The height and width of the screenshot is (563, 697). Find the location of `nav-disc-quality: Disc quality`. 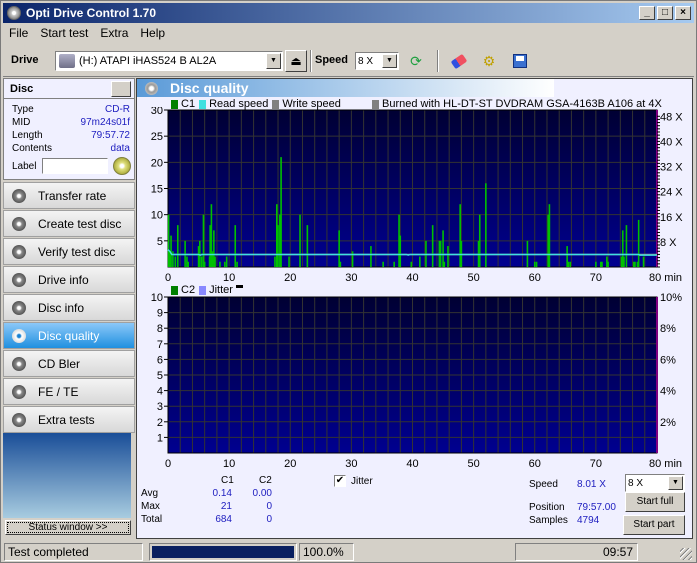

nav-disc-quality: Disc quality is located at coordinates (69, 335).